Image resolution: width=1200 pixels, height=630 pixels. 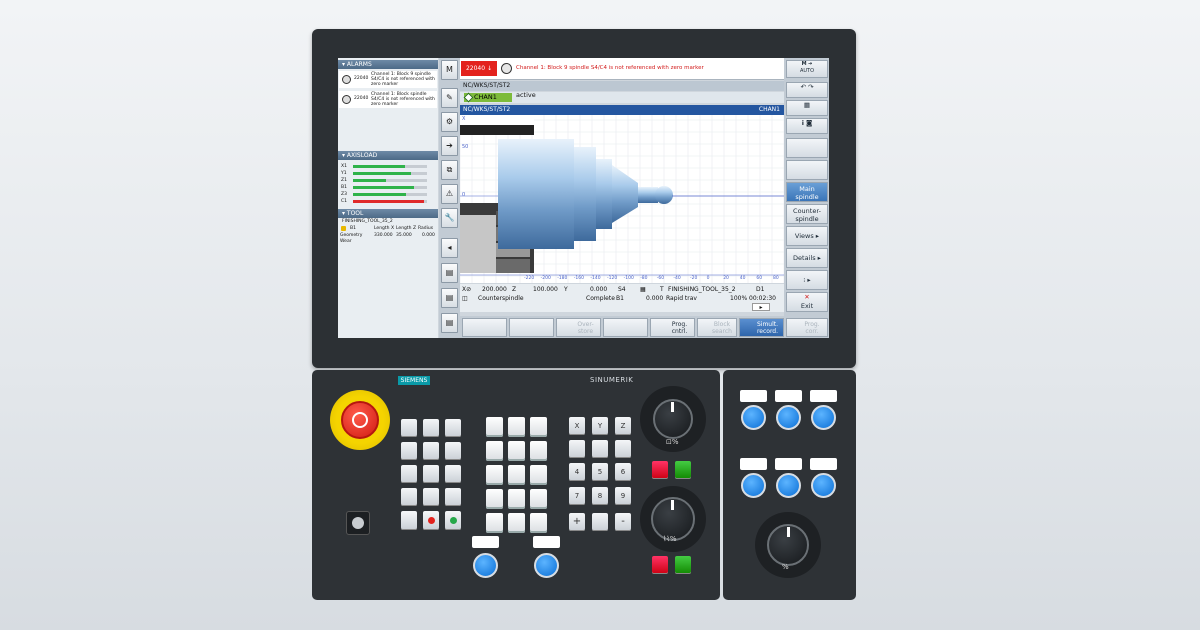 What do you see at coordinates (449, 170) in the screenshot?
I see `copy-icon: ⧉` at bounding box center [449, 170].